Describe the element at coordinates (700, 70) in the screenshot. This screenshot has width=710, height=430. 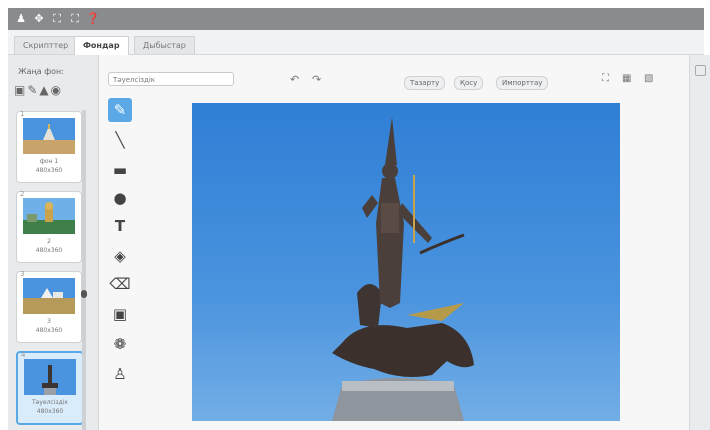
I see `panel-toggle-icon` at that location.